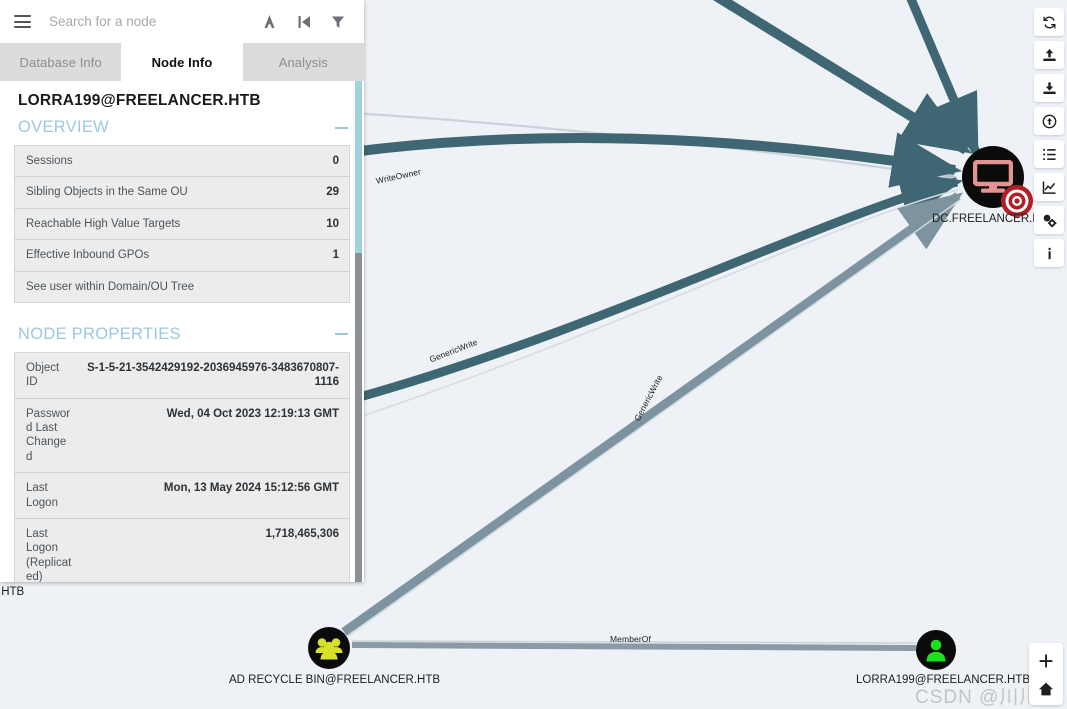  I want to click on zoom-in-button, so click(1046, 661).